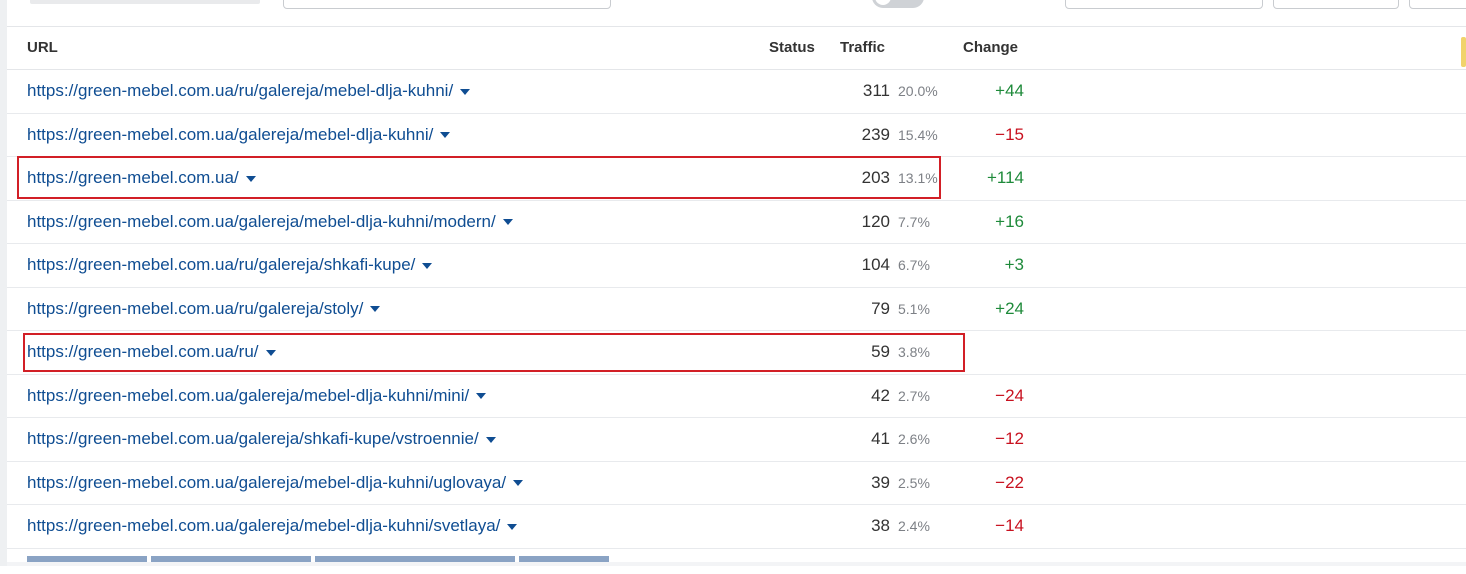 The width and height of the screenshot is (1466, 574). I want to click on traffic-value: 59, so click(880, 351).